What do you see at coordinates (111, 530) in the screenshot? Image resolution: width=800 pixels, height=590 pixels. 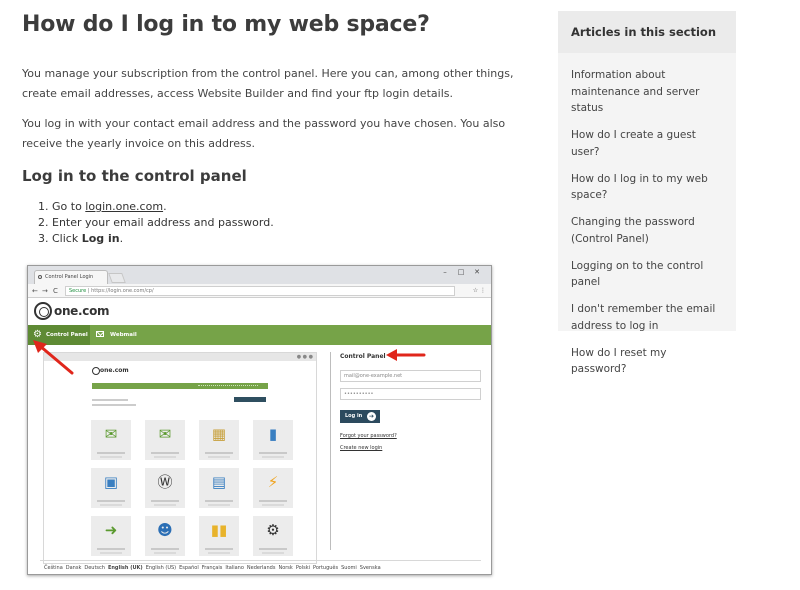 I see `chat-icon: ➜` at bounding box center [111, 530].